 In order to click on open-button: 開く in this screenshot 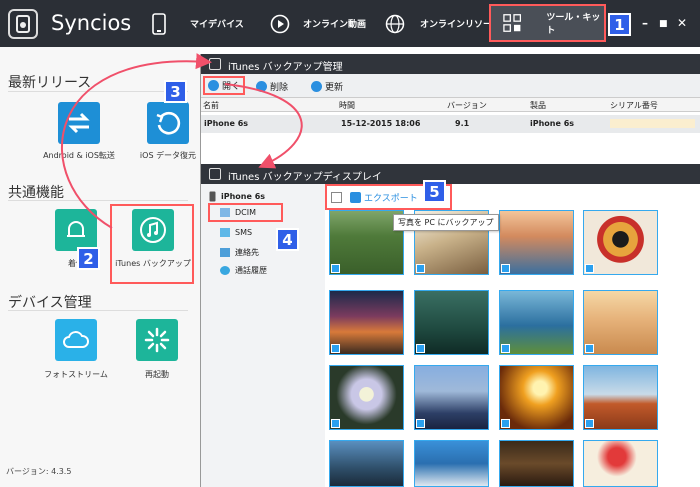, I will do `click(224, 85)`.